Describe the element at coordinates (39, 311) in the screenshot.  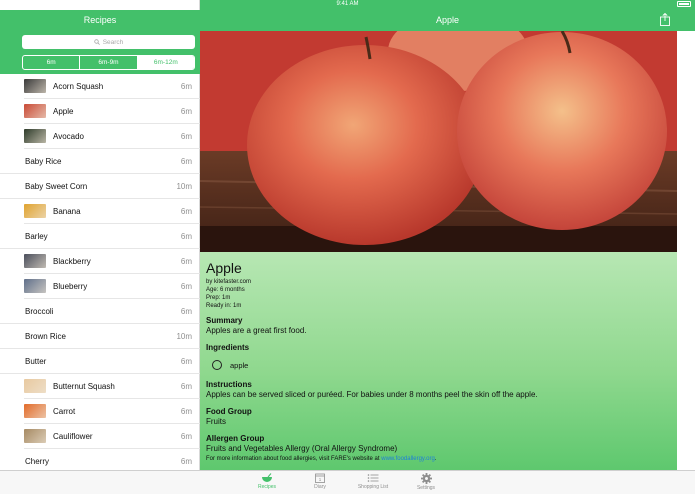
I see `recipe-name: Broccoli` at that location.